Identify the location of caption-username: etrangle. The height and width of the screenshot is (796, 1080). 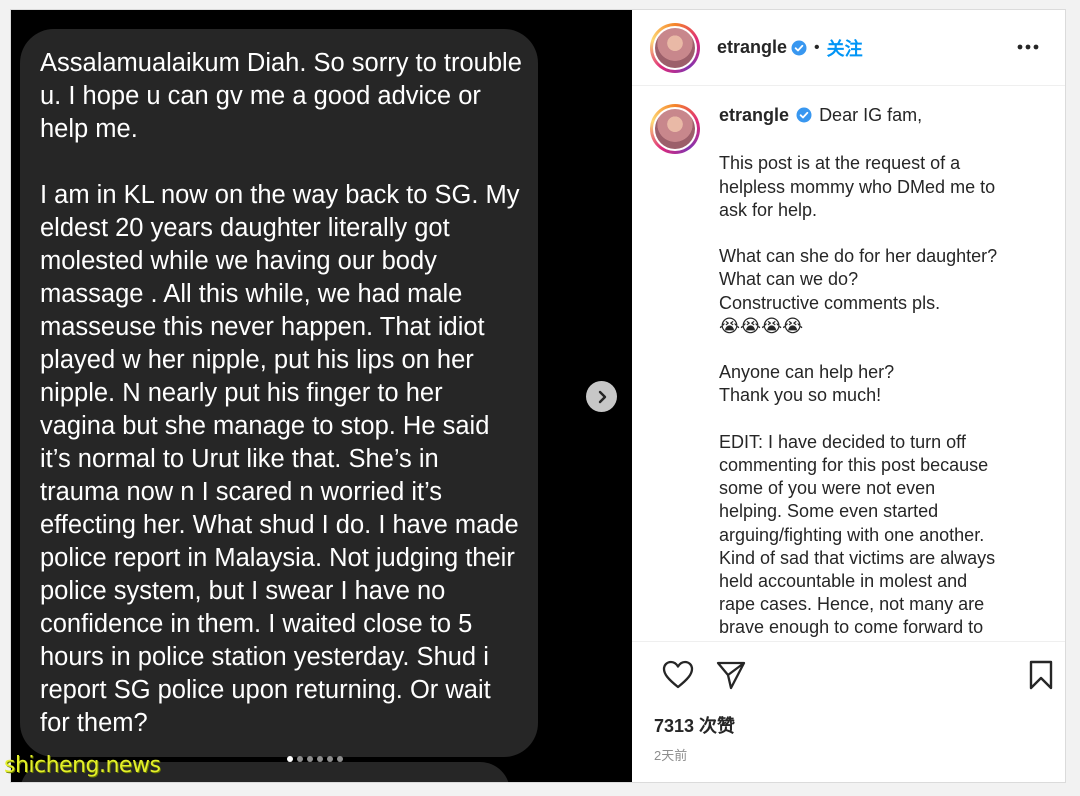
(754, 115).